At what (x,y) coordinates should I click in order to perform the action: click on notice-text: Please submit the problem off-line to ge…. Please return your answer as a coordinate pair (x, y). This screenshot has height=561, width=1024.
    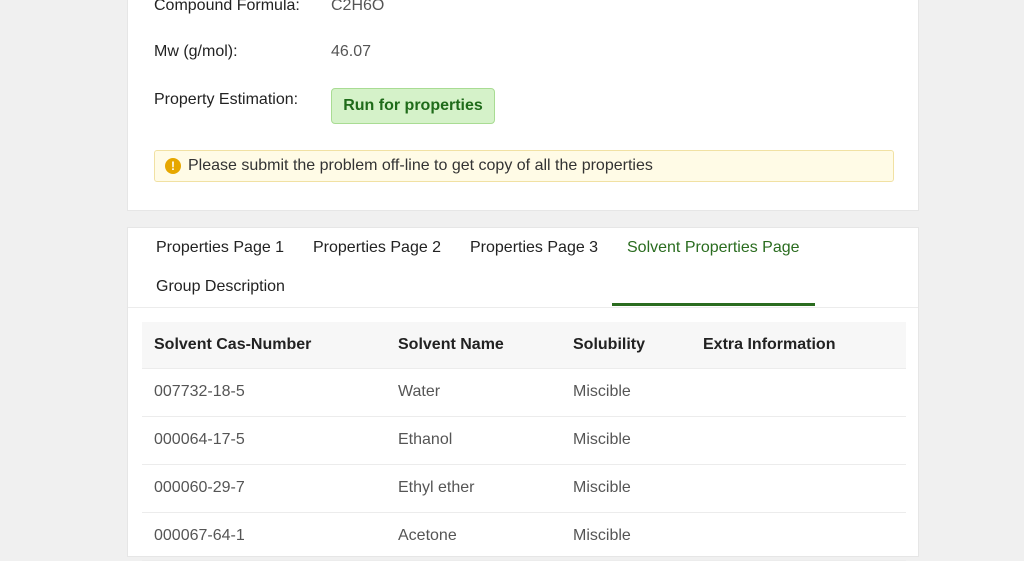
    Looking at the image, I should click on (420, 165).